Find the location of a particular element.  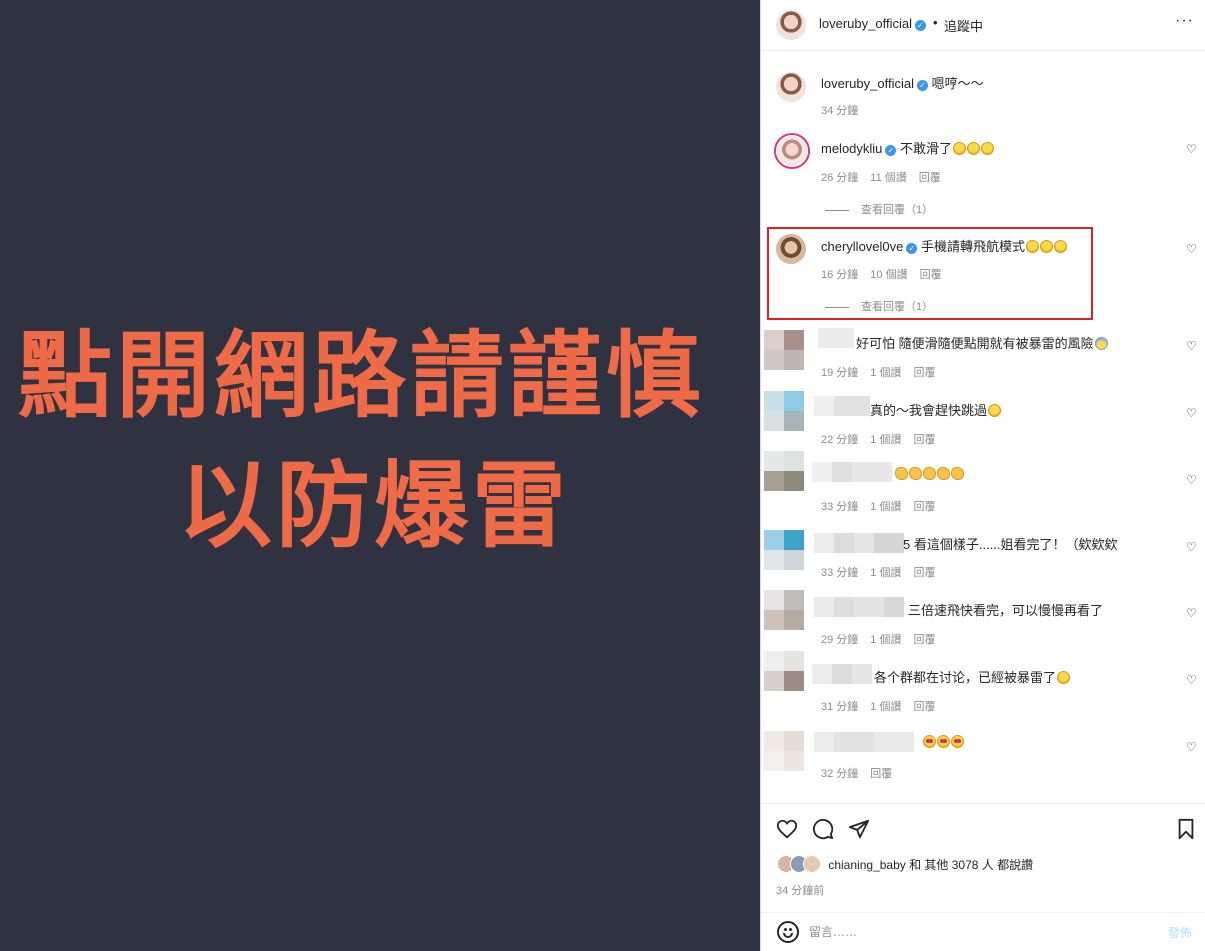

likes-count-text: 和 其他 3078 人 都說讚 is located at coordinates (971, 865).